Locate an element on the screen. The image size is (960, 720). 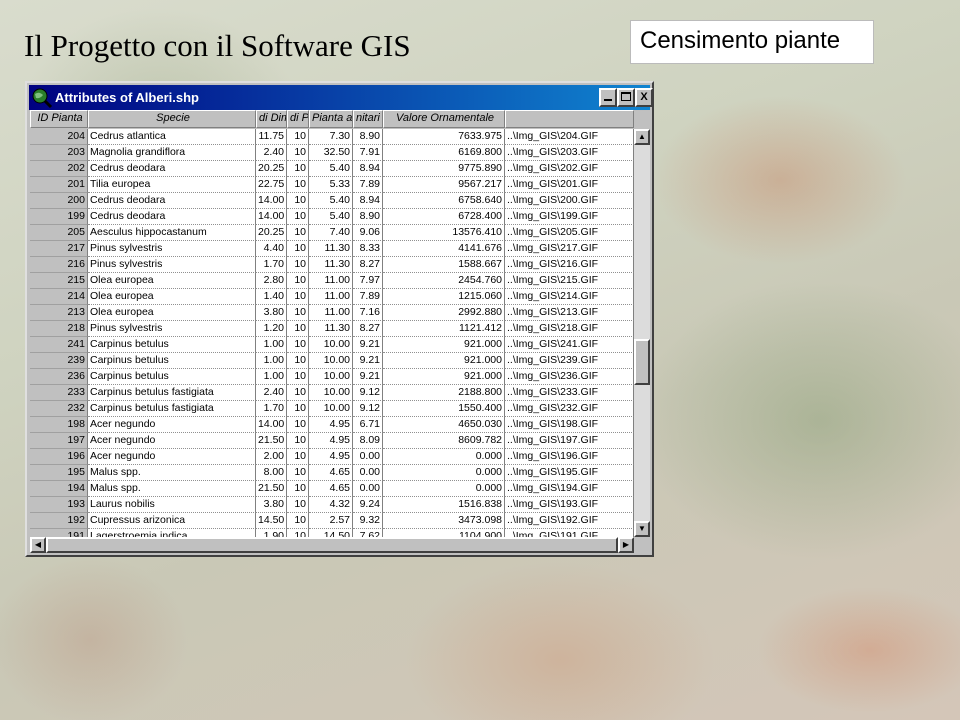
table-cell: 196 is located at coordinates (59, 457).